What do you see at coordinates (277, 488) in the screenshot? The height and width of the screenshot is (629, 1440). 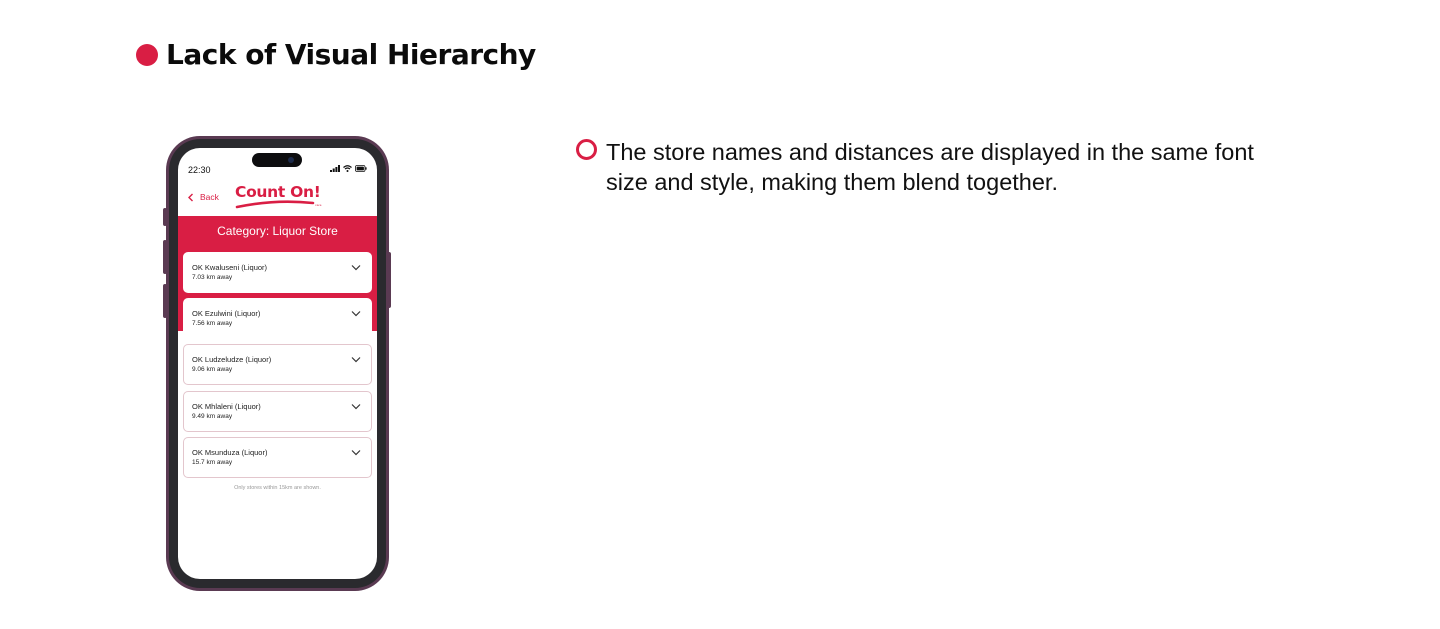 I see `footer-note: Only stores within 15km are shown.` at bounding box center [277, 488].